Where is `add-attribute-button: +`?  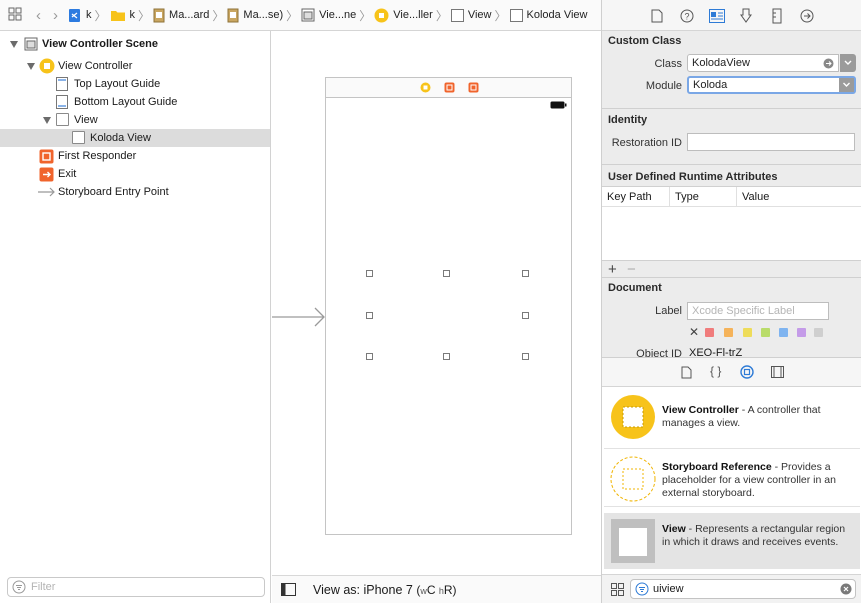 add-attribute-button: + is located at coordinates (612, 269).